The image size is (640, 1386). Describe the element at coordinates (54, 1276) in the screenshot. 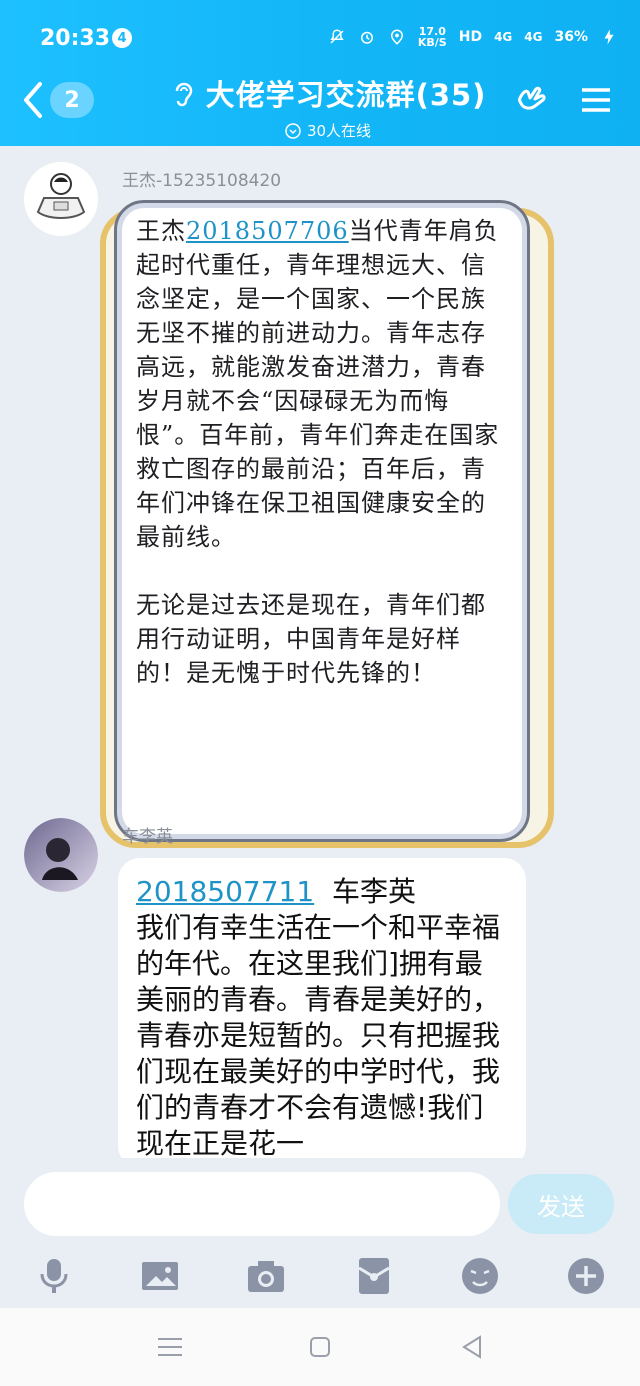

I see `microphone-icon` at that location.